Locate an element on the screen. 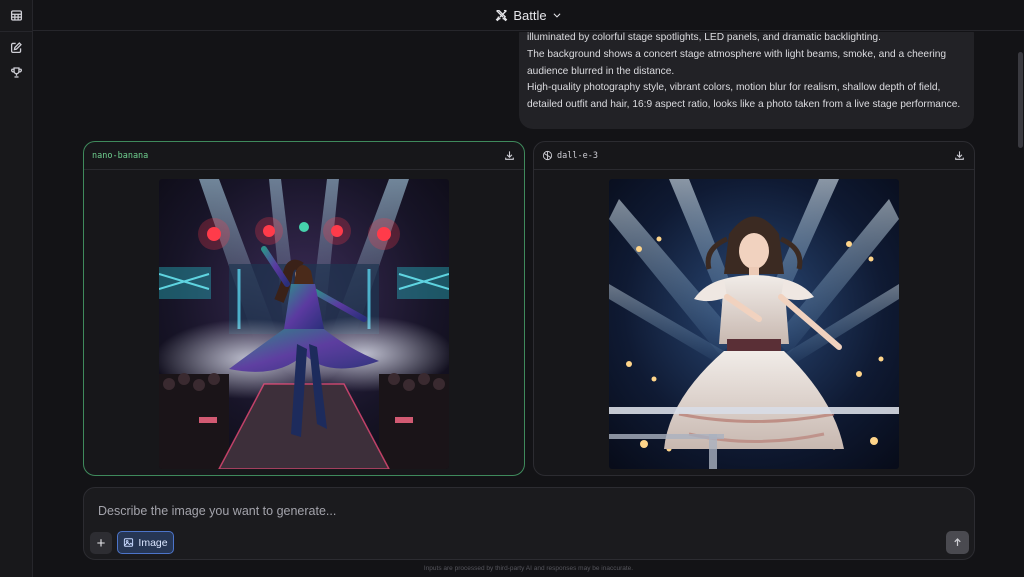 This screenshot has width=1024, height=577. top-bar: Battle is located at coordinates (528, 15).